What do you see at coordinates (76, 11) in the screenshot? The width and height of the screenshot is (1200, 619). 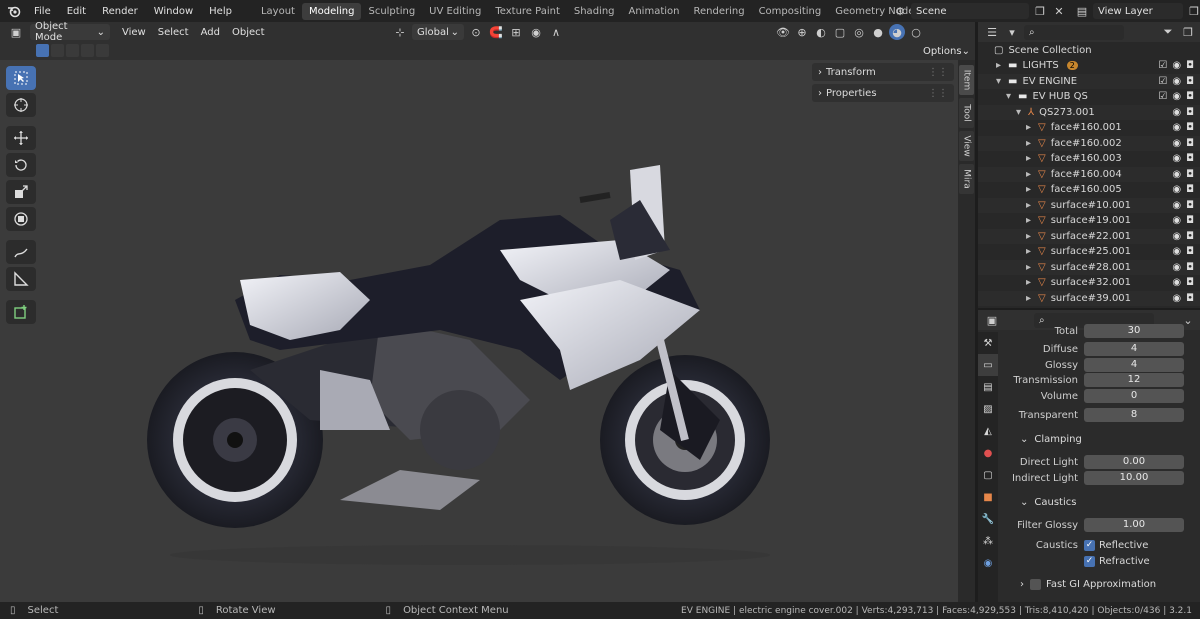 I see `menu-edit: Edit` at bounding box center [76, 11].